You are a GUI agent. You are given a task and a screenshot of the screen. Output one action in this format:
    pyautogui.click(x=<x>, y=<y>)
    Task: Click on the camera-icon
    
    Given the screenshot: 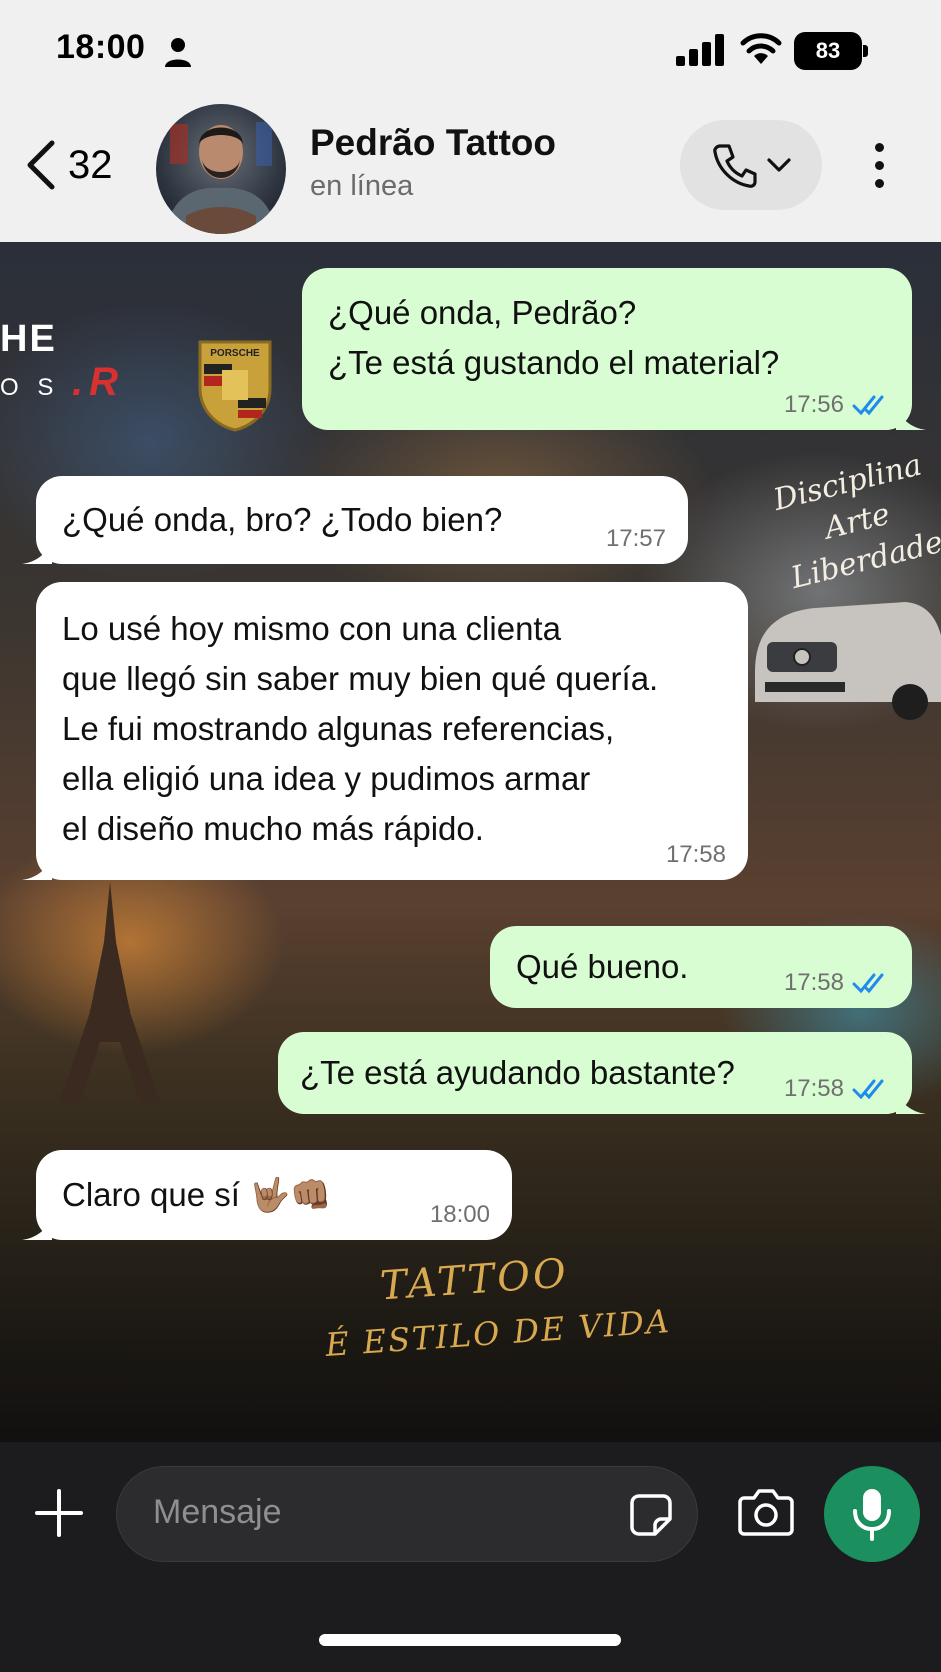 What is the action you would take?
    pyautogui.click(x=766, y=1511)
    